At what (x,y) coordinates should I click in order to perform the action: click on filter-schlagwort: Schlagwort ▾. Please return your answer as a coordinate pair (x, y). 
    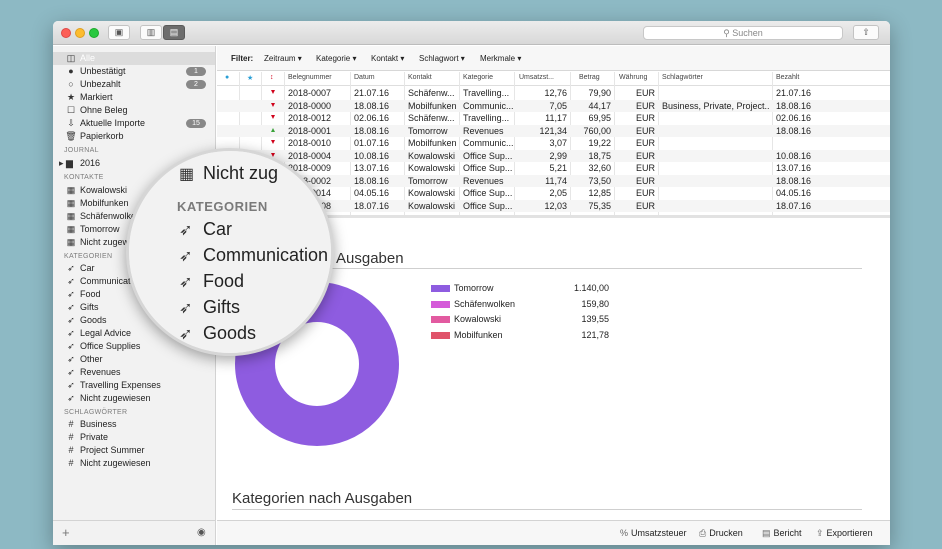
    Looking at the image, I should click on (442, 58).